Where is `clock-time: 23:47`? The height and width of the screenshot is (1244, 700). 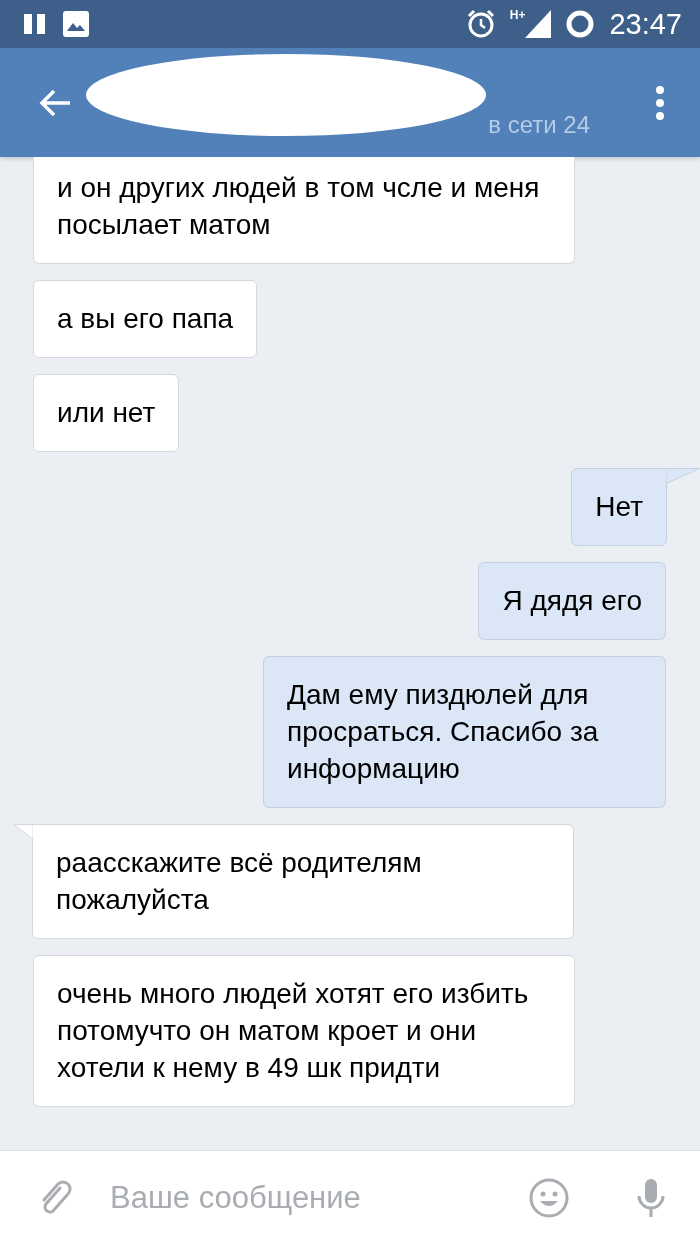 clock-time: 23:47 is located at coordinates (645, 24).